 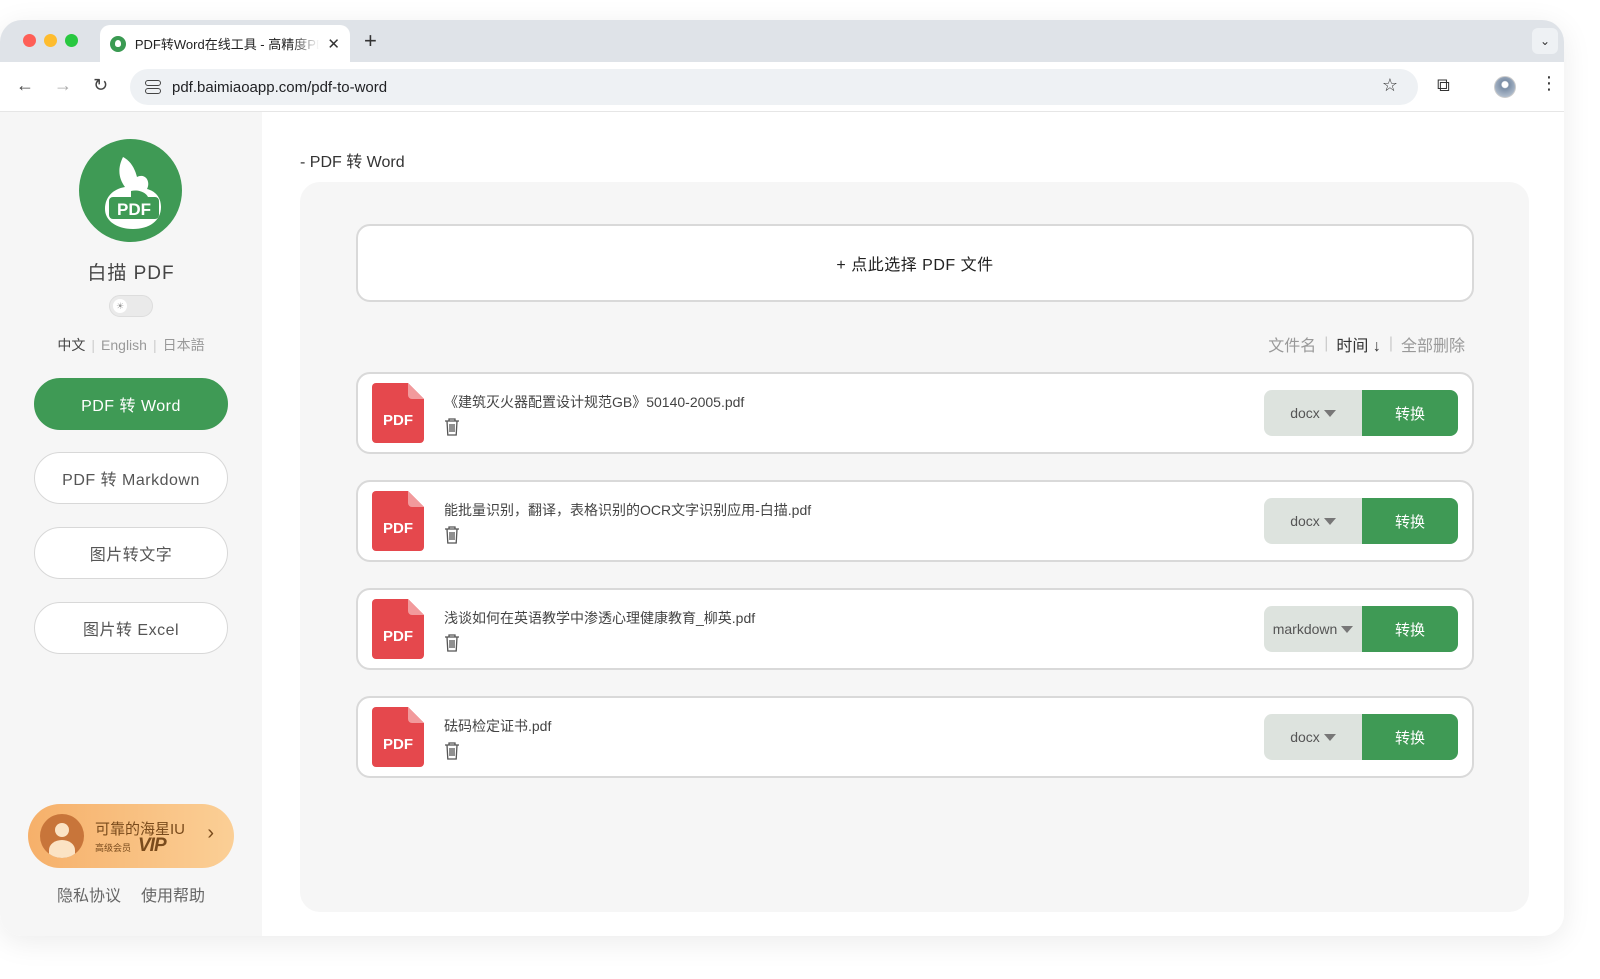 I want to click on user-vip-card: 可靠的海星IU 高级会员 VIP ›, so click(x=131, y=836).